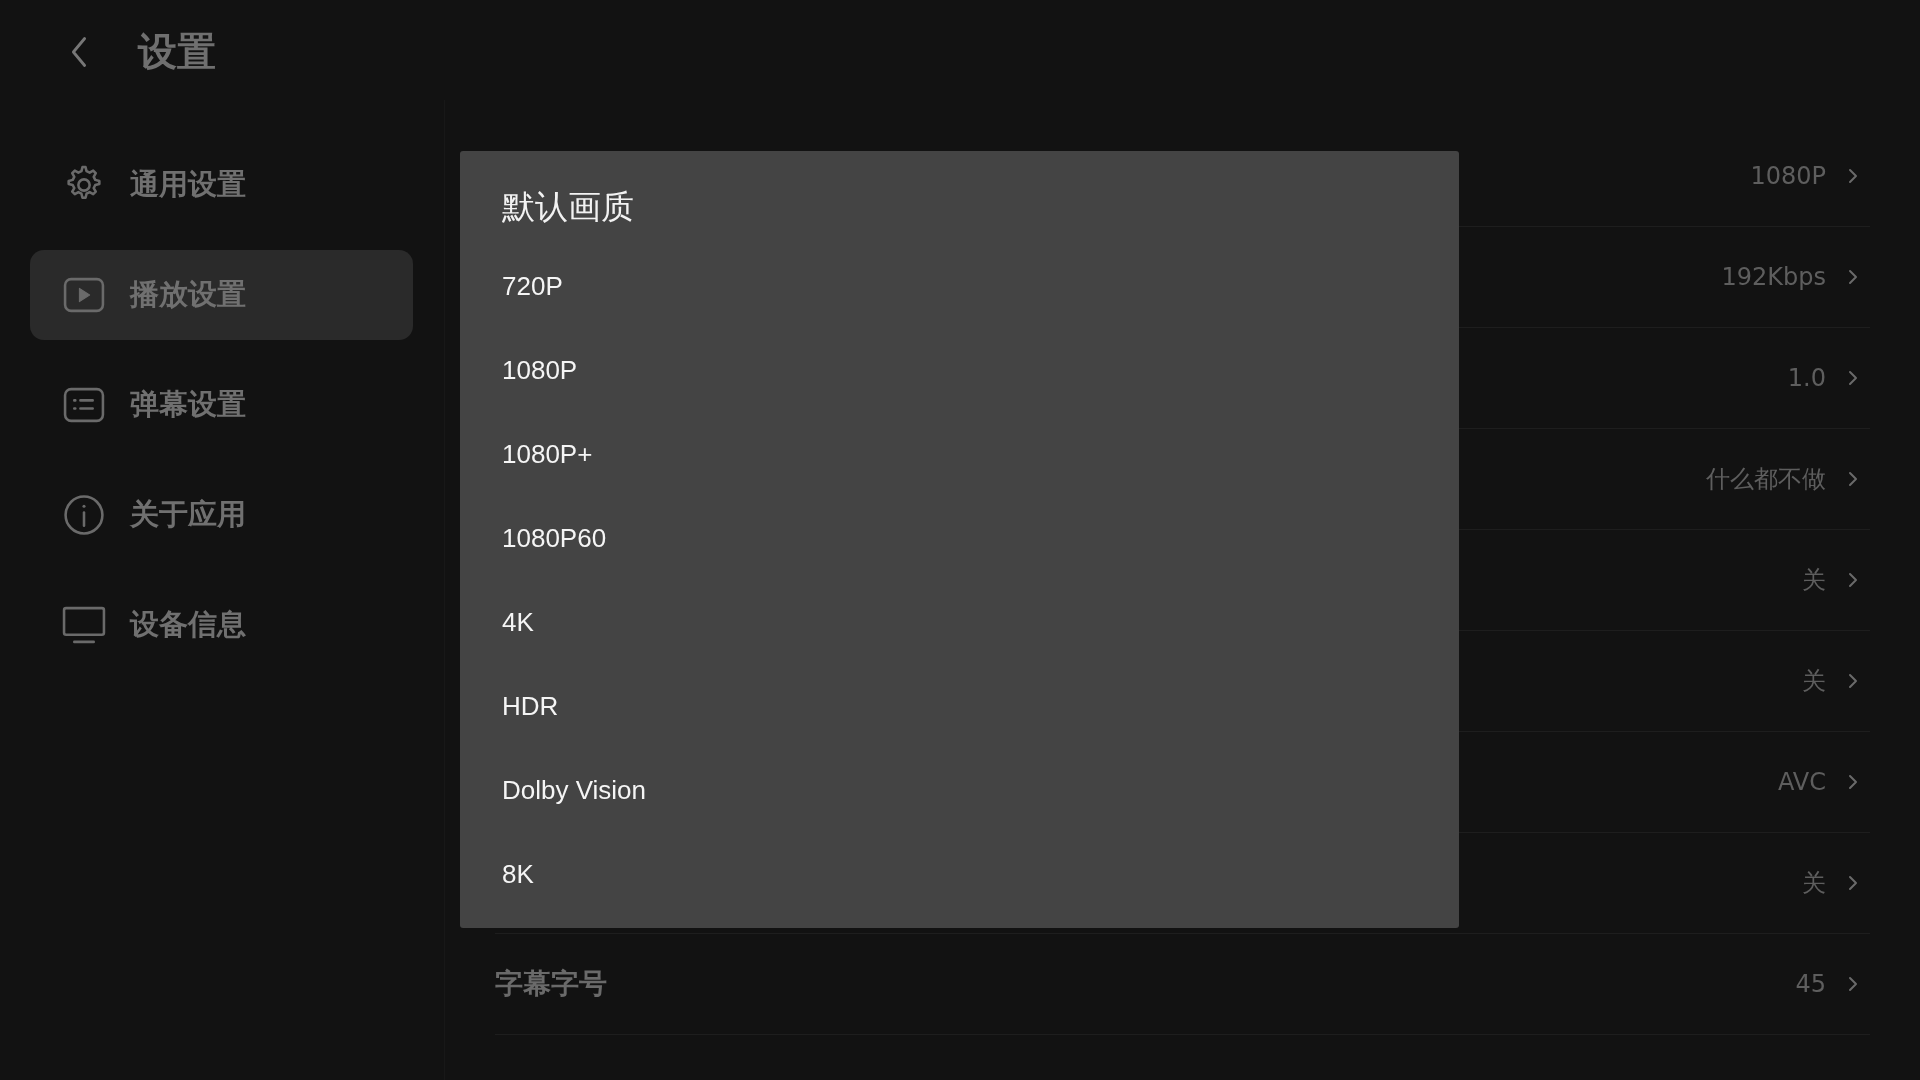 This screenshot has width=1920, height=1080. What do you see at coordinates (221, 405) in the screenshot?
I see `sidebar-item: 弹幕设置` at bounding box center [221, 405].